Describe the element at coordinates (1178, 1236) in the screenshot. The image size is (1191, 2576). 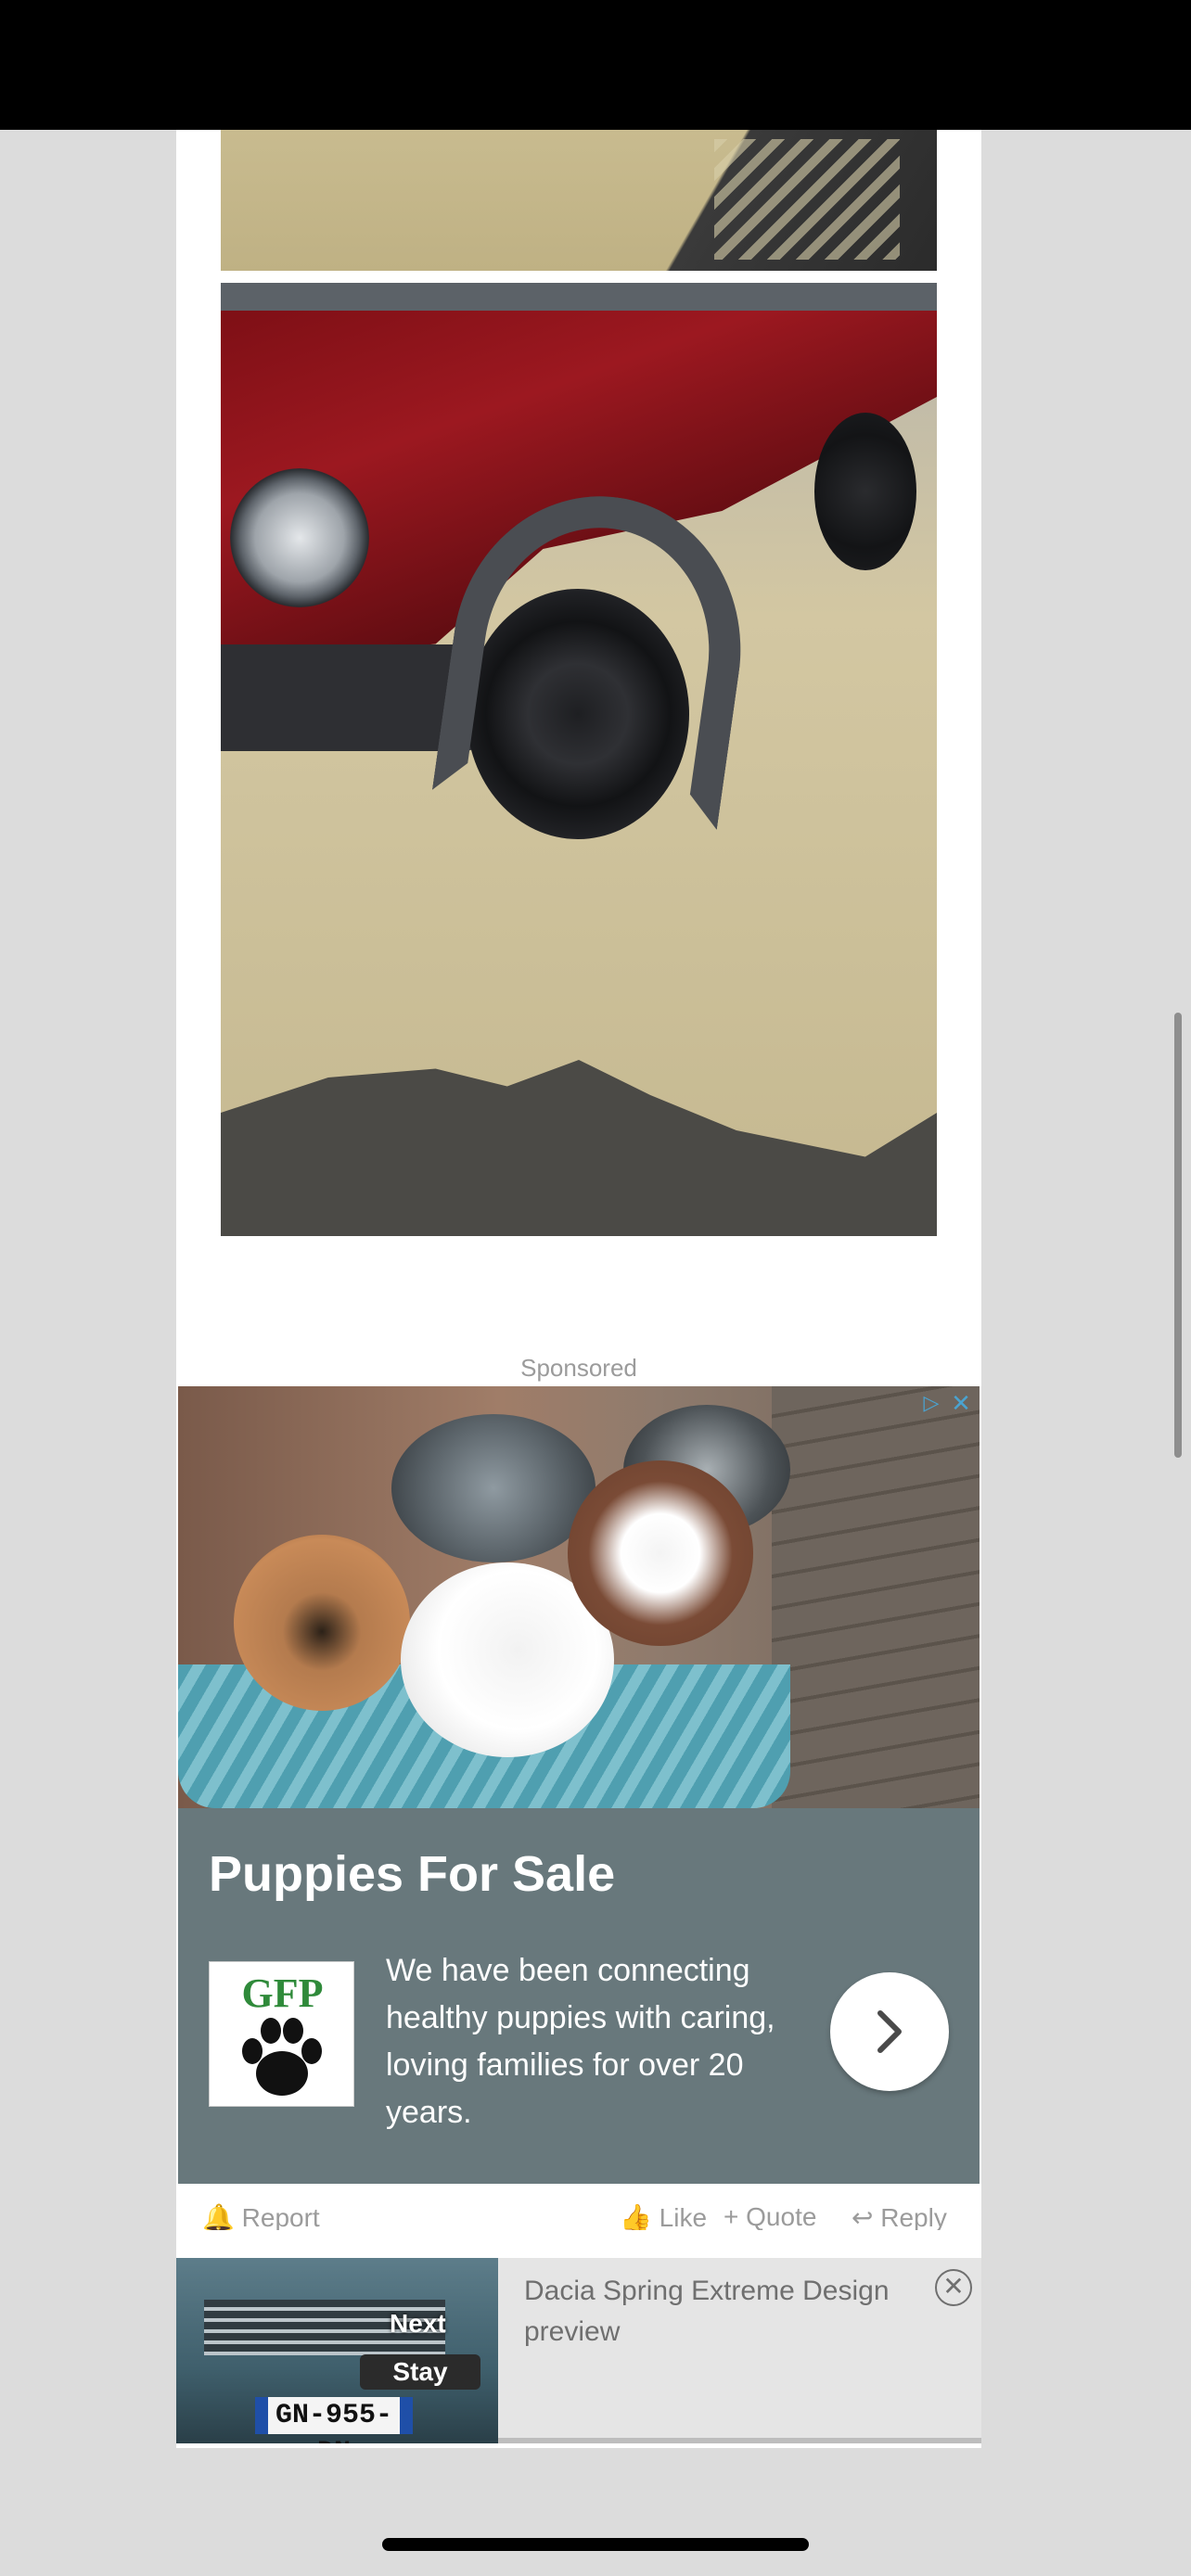
I see `scrollbar` at that location.